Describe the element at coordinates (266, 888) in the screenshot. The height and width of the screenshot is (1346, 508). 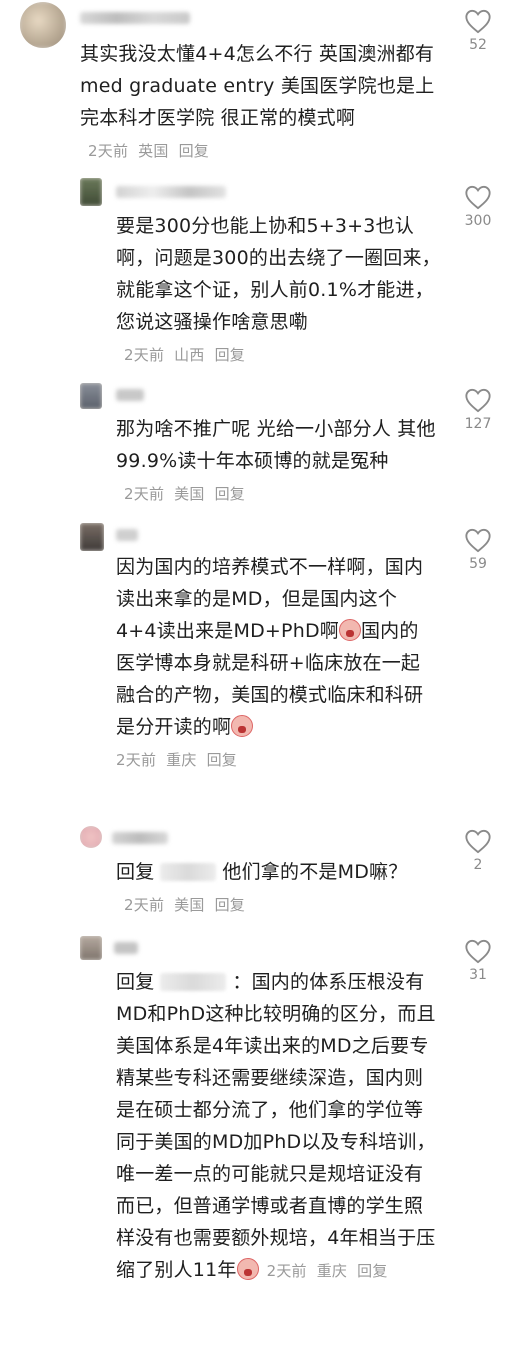
I see `comment-text: 回复 他们拿的不是MD嘛？2天前 美国 回复` at that location.